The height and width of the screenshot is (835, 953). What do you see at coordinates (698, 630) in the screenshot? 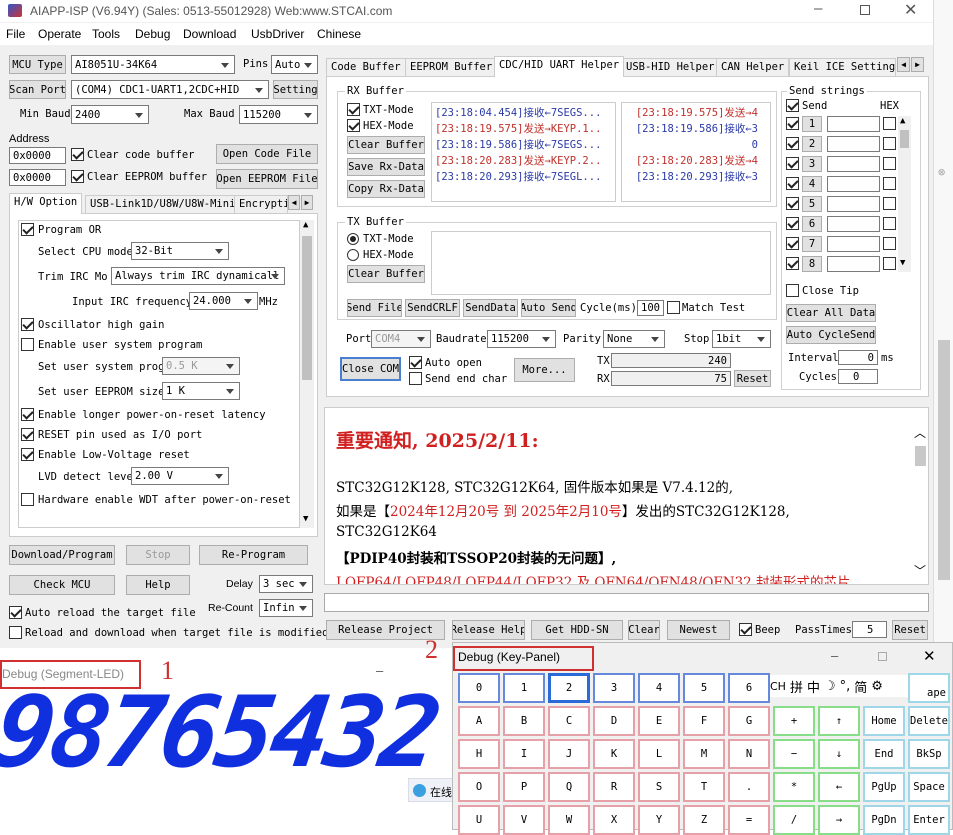
I see `newest-button: Newest` at bounding box center [698, 630].